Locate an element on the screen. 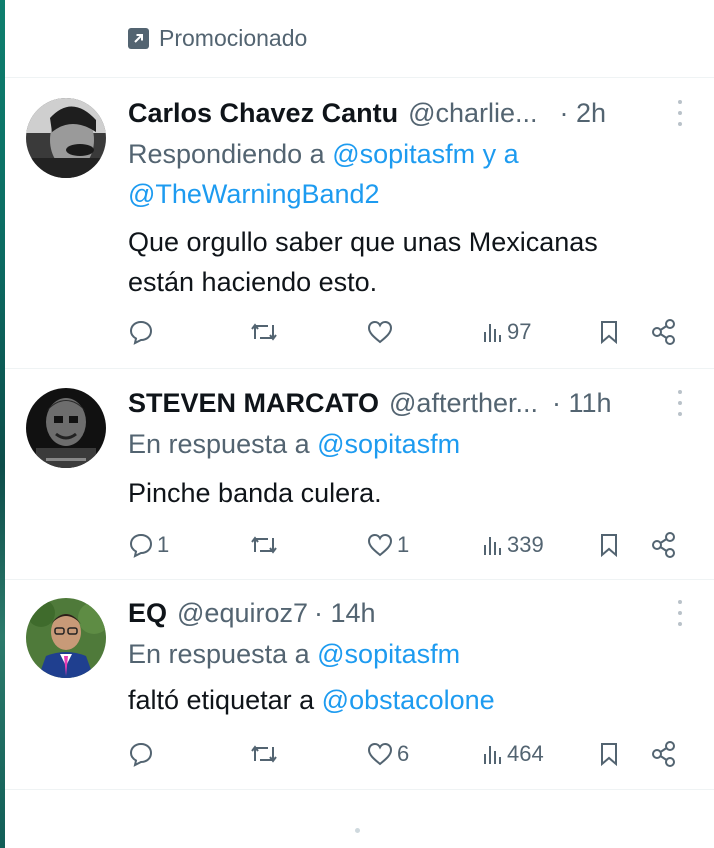 This screenshot has width=714, height=848. reply-button: 1 is located at coordinates (148, 545).